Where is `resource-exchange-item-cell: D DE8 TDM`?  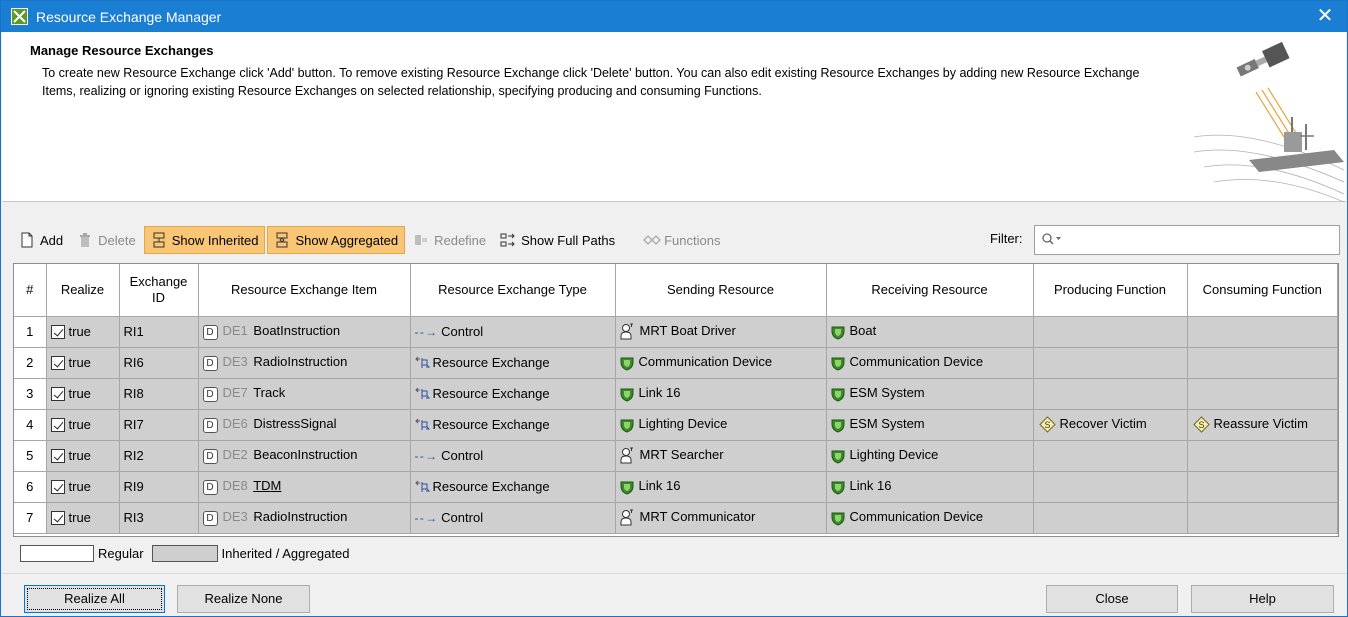
resource-exchange-item-cell: D DE8 TDM is located at coordinates (304, 487).